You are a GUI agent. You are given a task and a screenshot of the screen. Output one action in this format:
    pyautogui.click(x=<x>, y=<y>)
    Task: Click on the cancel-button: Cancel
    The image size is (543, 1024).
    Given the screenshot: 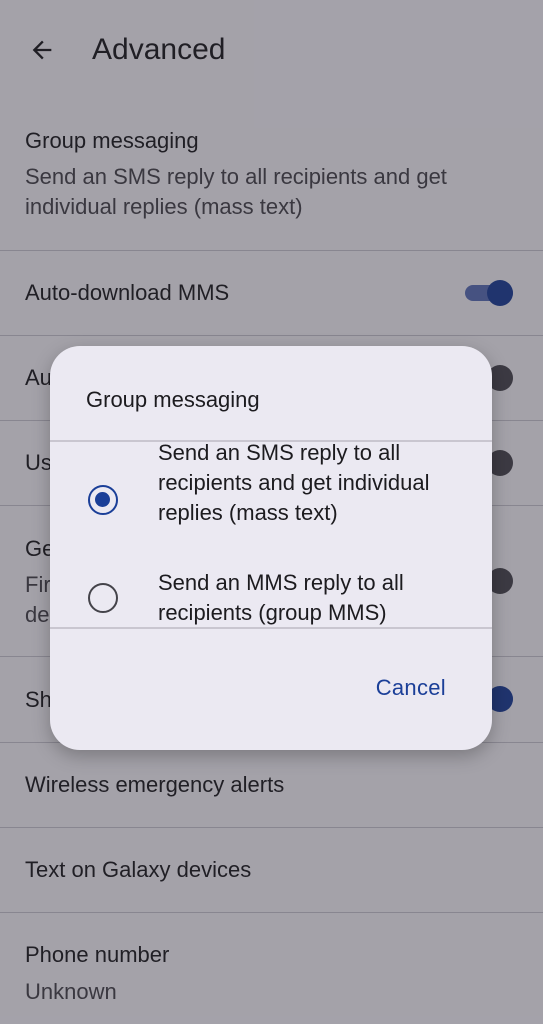 What is the action you would take?
    pyautogui.click(x=411, y=688)
    